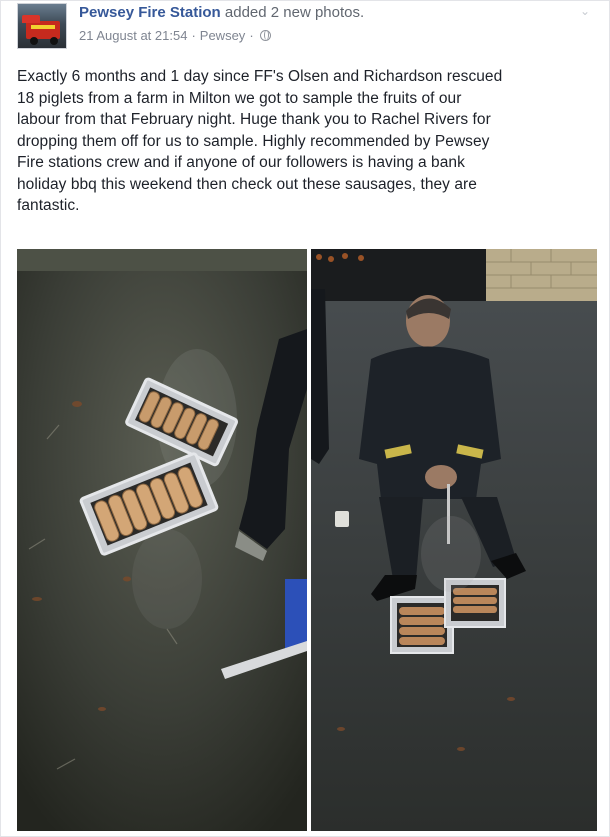 The height and width of the screenshot is (837, 610). What do you see at coordinates (265, 35) in the screenshot?
I see `globe-icon` at bounding box center [265, 35].